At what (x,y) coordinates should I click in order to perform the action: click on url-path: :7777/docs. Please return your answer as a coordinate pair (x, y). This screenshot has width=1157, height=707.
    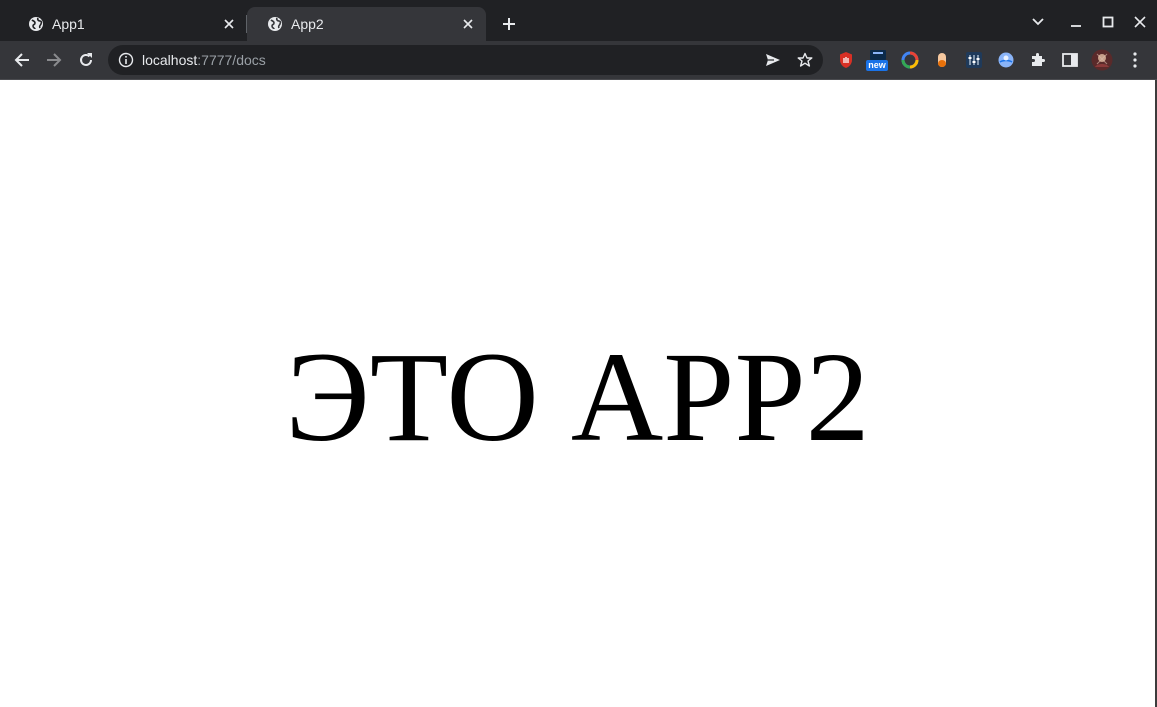
    Looking at the image, I should click on (231, 60).